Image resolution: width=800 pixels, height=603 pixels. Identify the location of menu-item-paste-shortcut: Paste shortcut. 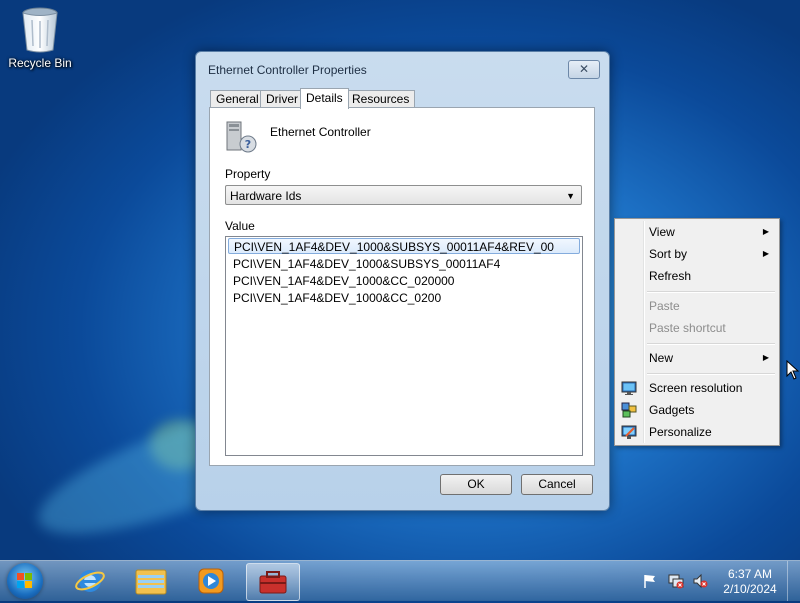
(697, 328).